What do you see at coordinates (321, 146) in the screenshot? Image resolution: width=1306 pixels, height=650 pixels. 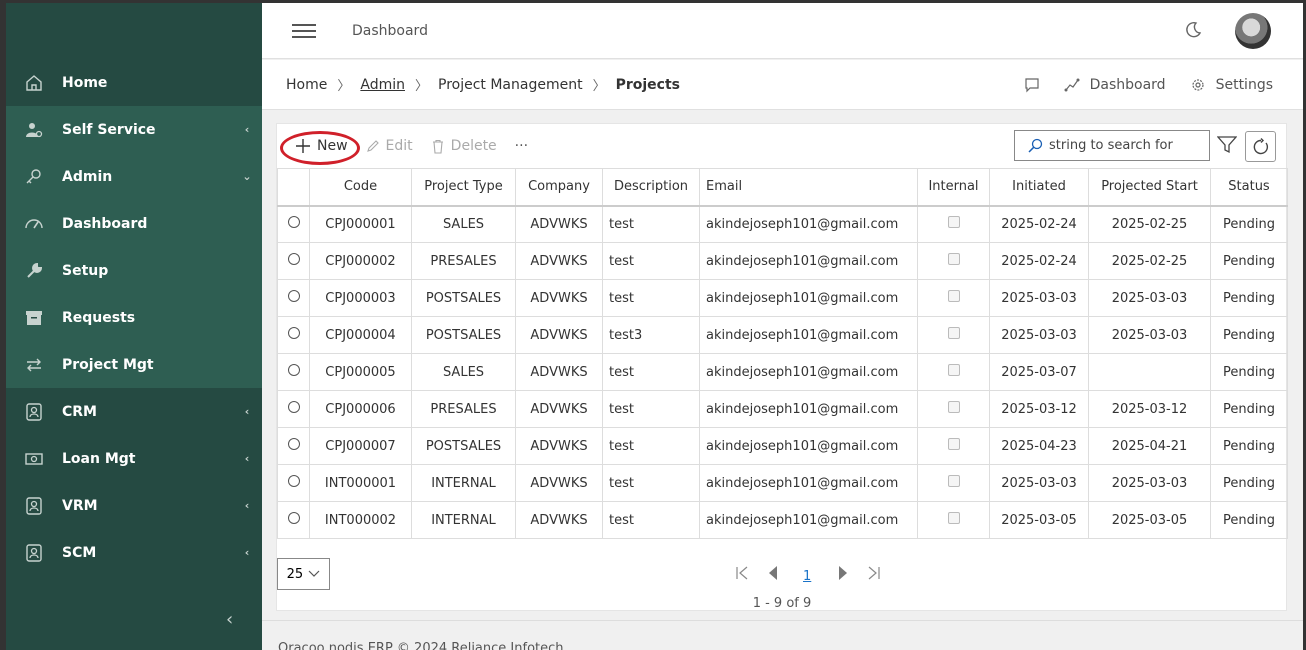 I see `new-button: New` at bounding box center [321, 146].